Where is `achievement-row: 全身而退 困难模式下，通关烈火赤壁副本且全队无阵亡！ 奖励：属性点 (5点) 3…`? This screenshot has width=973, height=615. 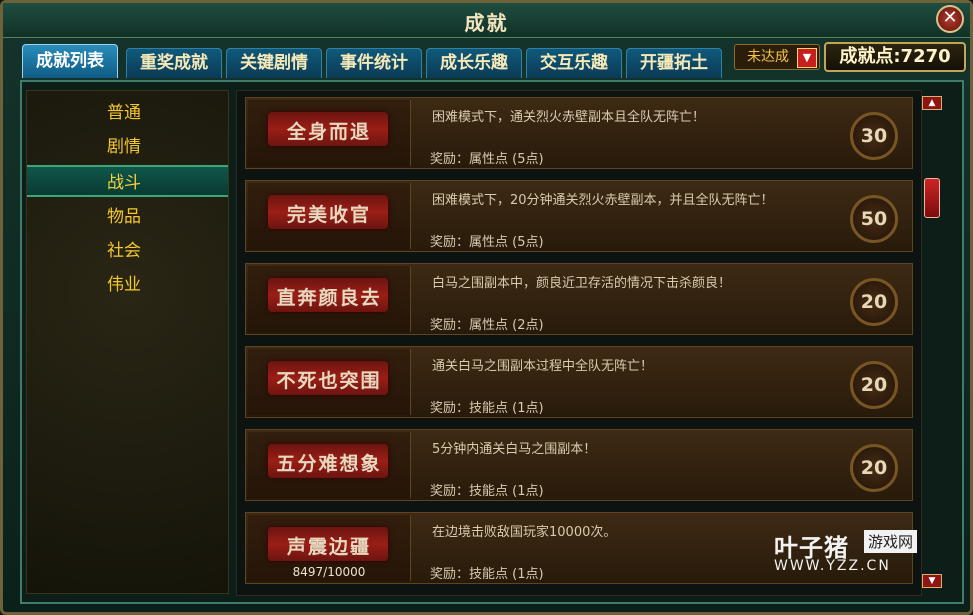 achievement-row: 全身而退 困难模式下，通关烈火赤壁副本且全队无阵亡！ 奖励：属性点 (5点) 3… is located at coordinates (579, 133).